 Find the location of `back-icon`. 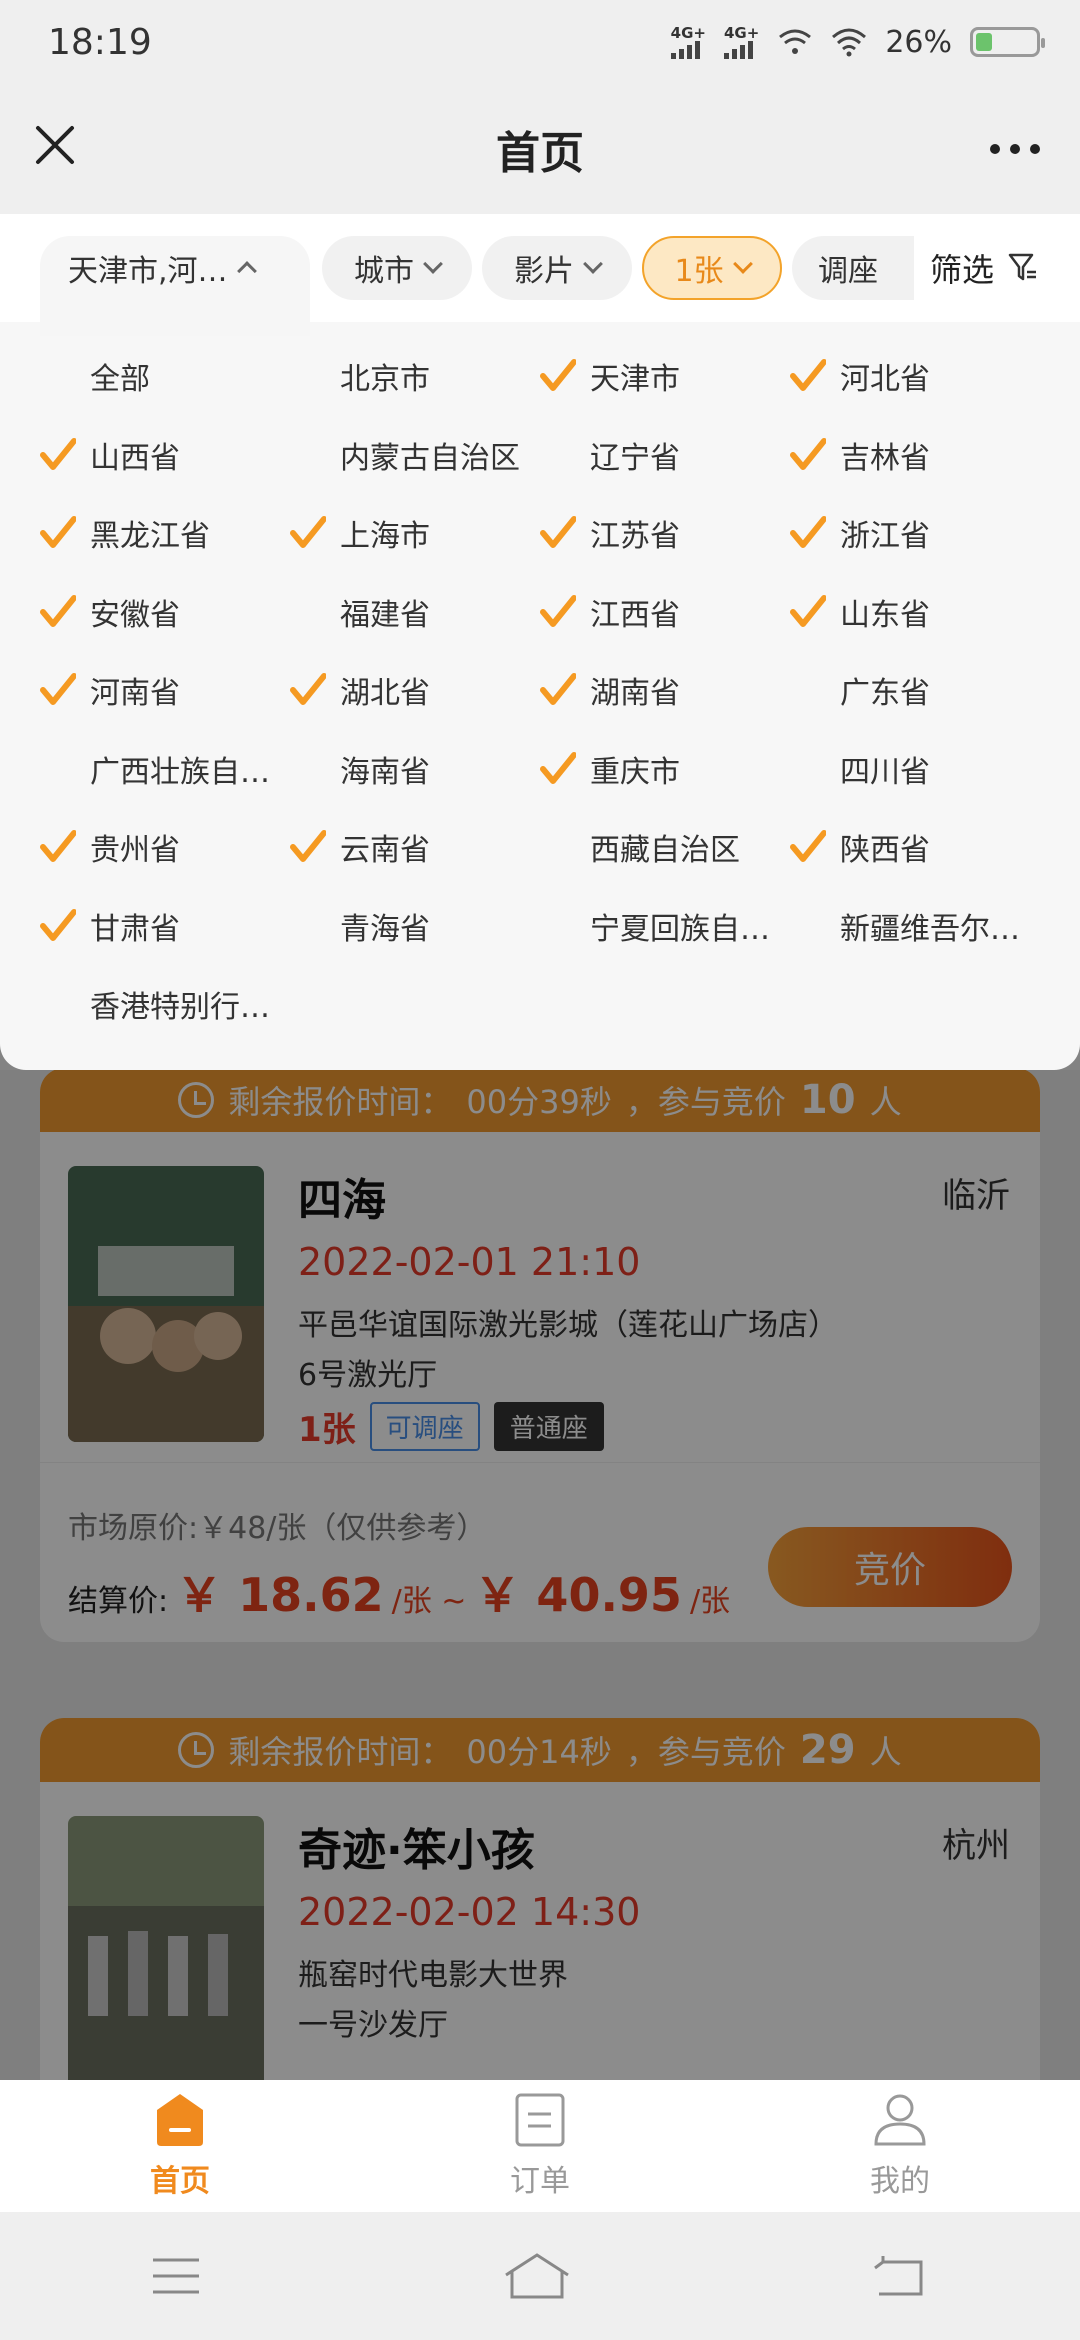

back-icon is located at coordinates (901, 2276).